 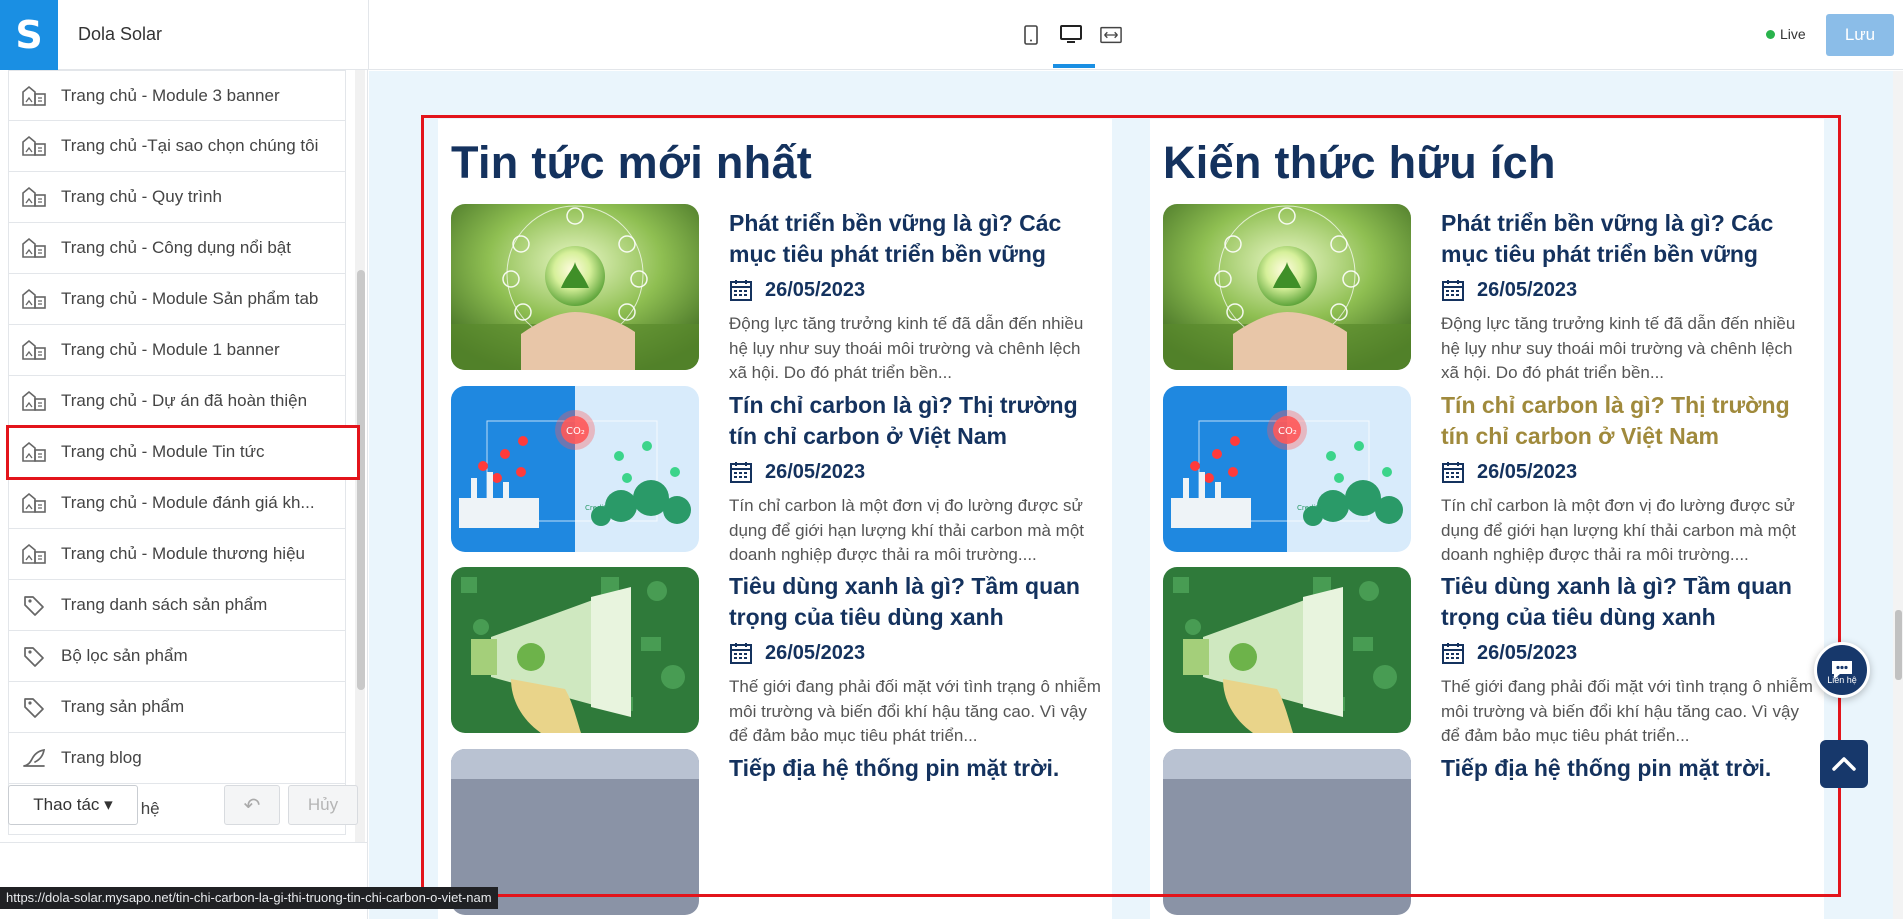 I want to click on sidebar-item-label: Trang chủ - Module 3 banner, so click(x=170, y=95).